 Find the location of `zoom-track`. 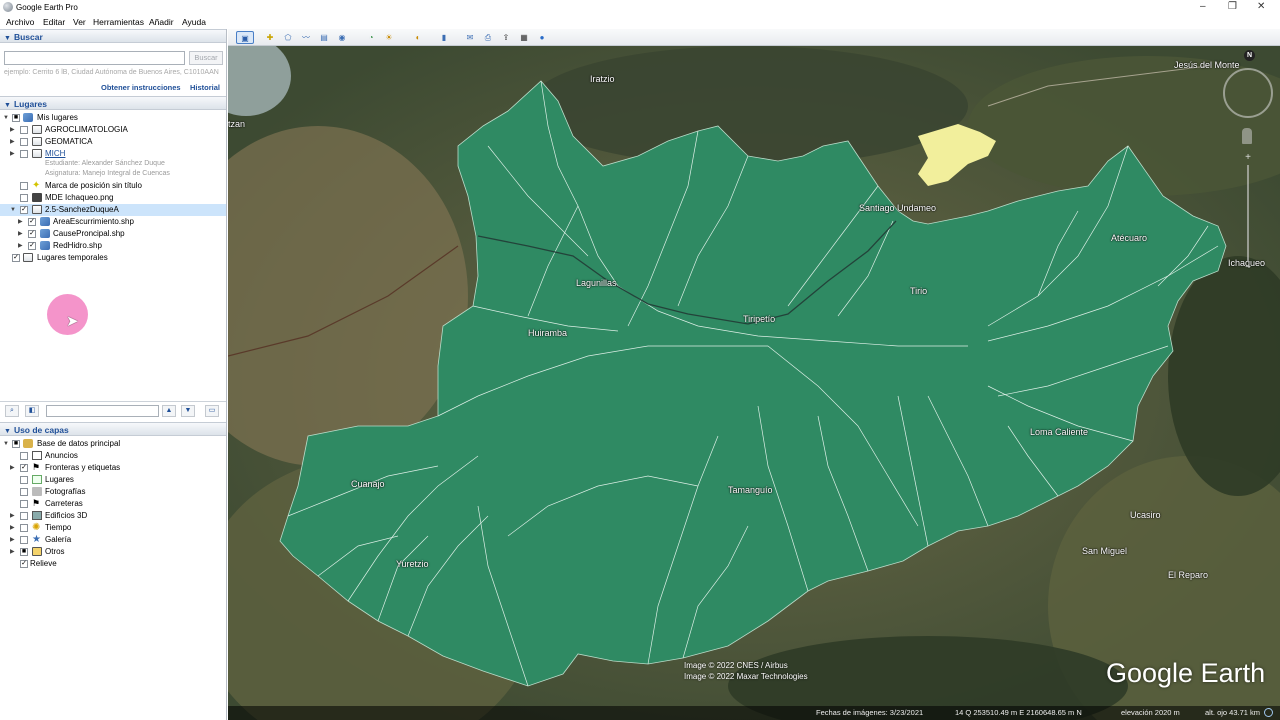

zoom-track is located at coordinates (1248, 213).